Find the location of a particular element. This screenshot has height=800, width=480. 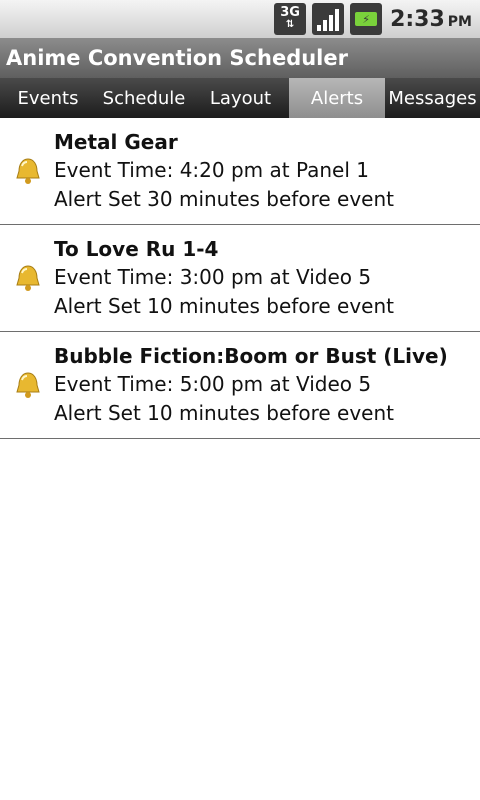

status-time: 2:33 PM is located at coordinates (431, 19).